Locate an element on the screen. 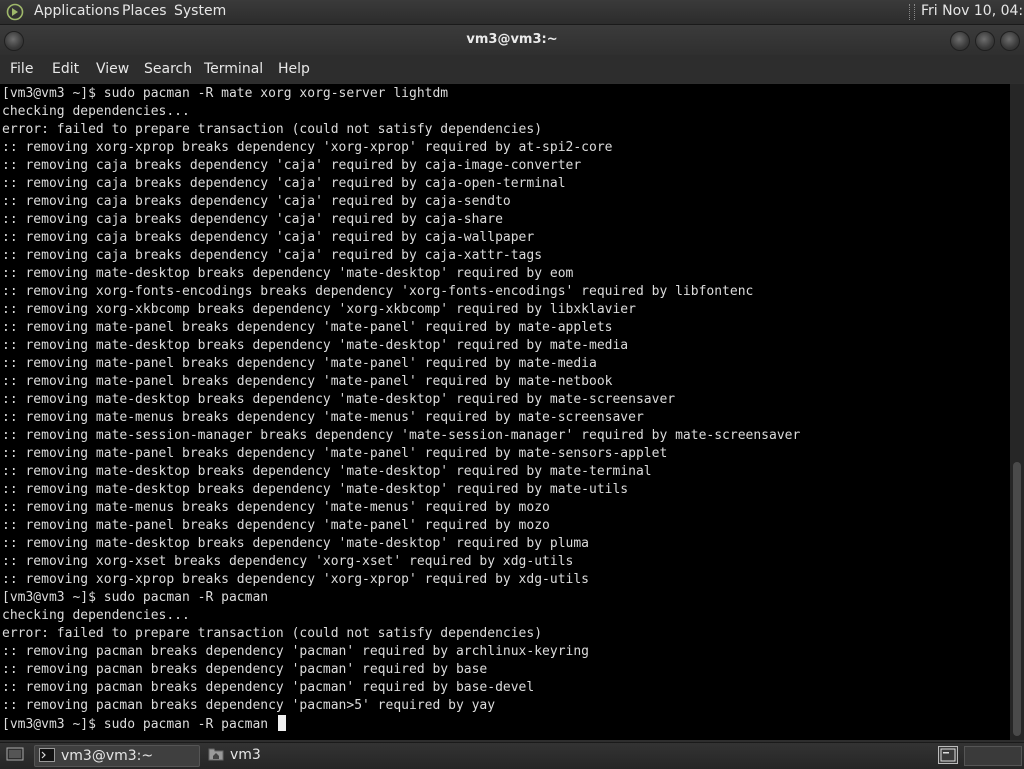 The image size is (1024, 769). window-title: vm3@vm3:~ is located at coordinates (512, 39).